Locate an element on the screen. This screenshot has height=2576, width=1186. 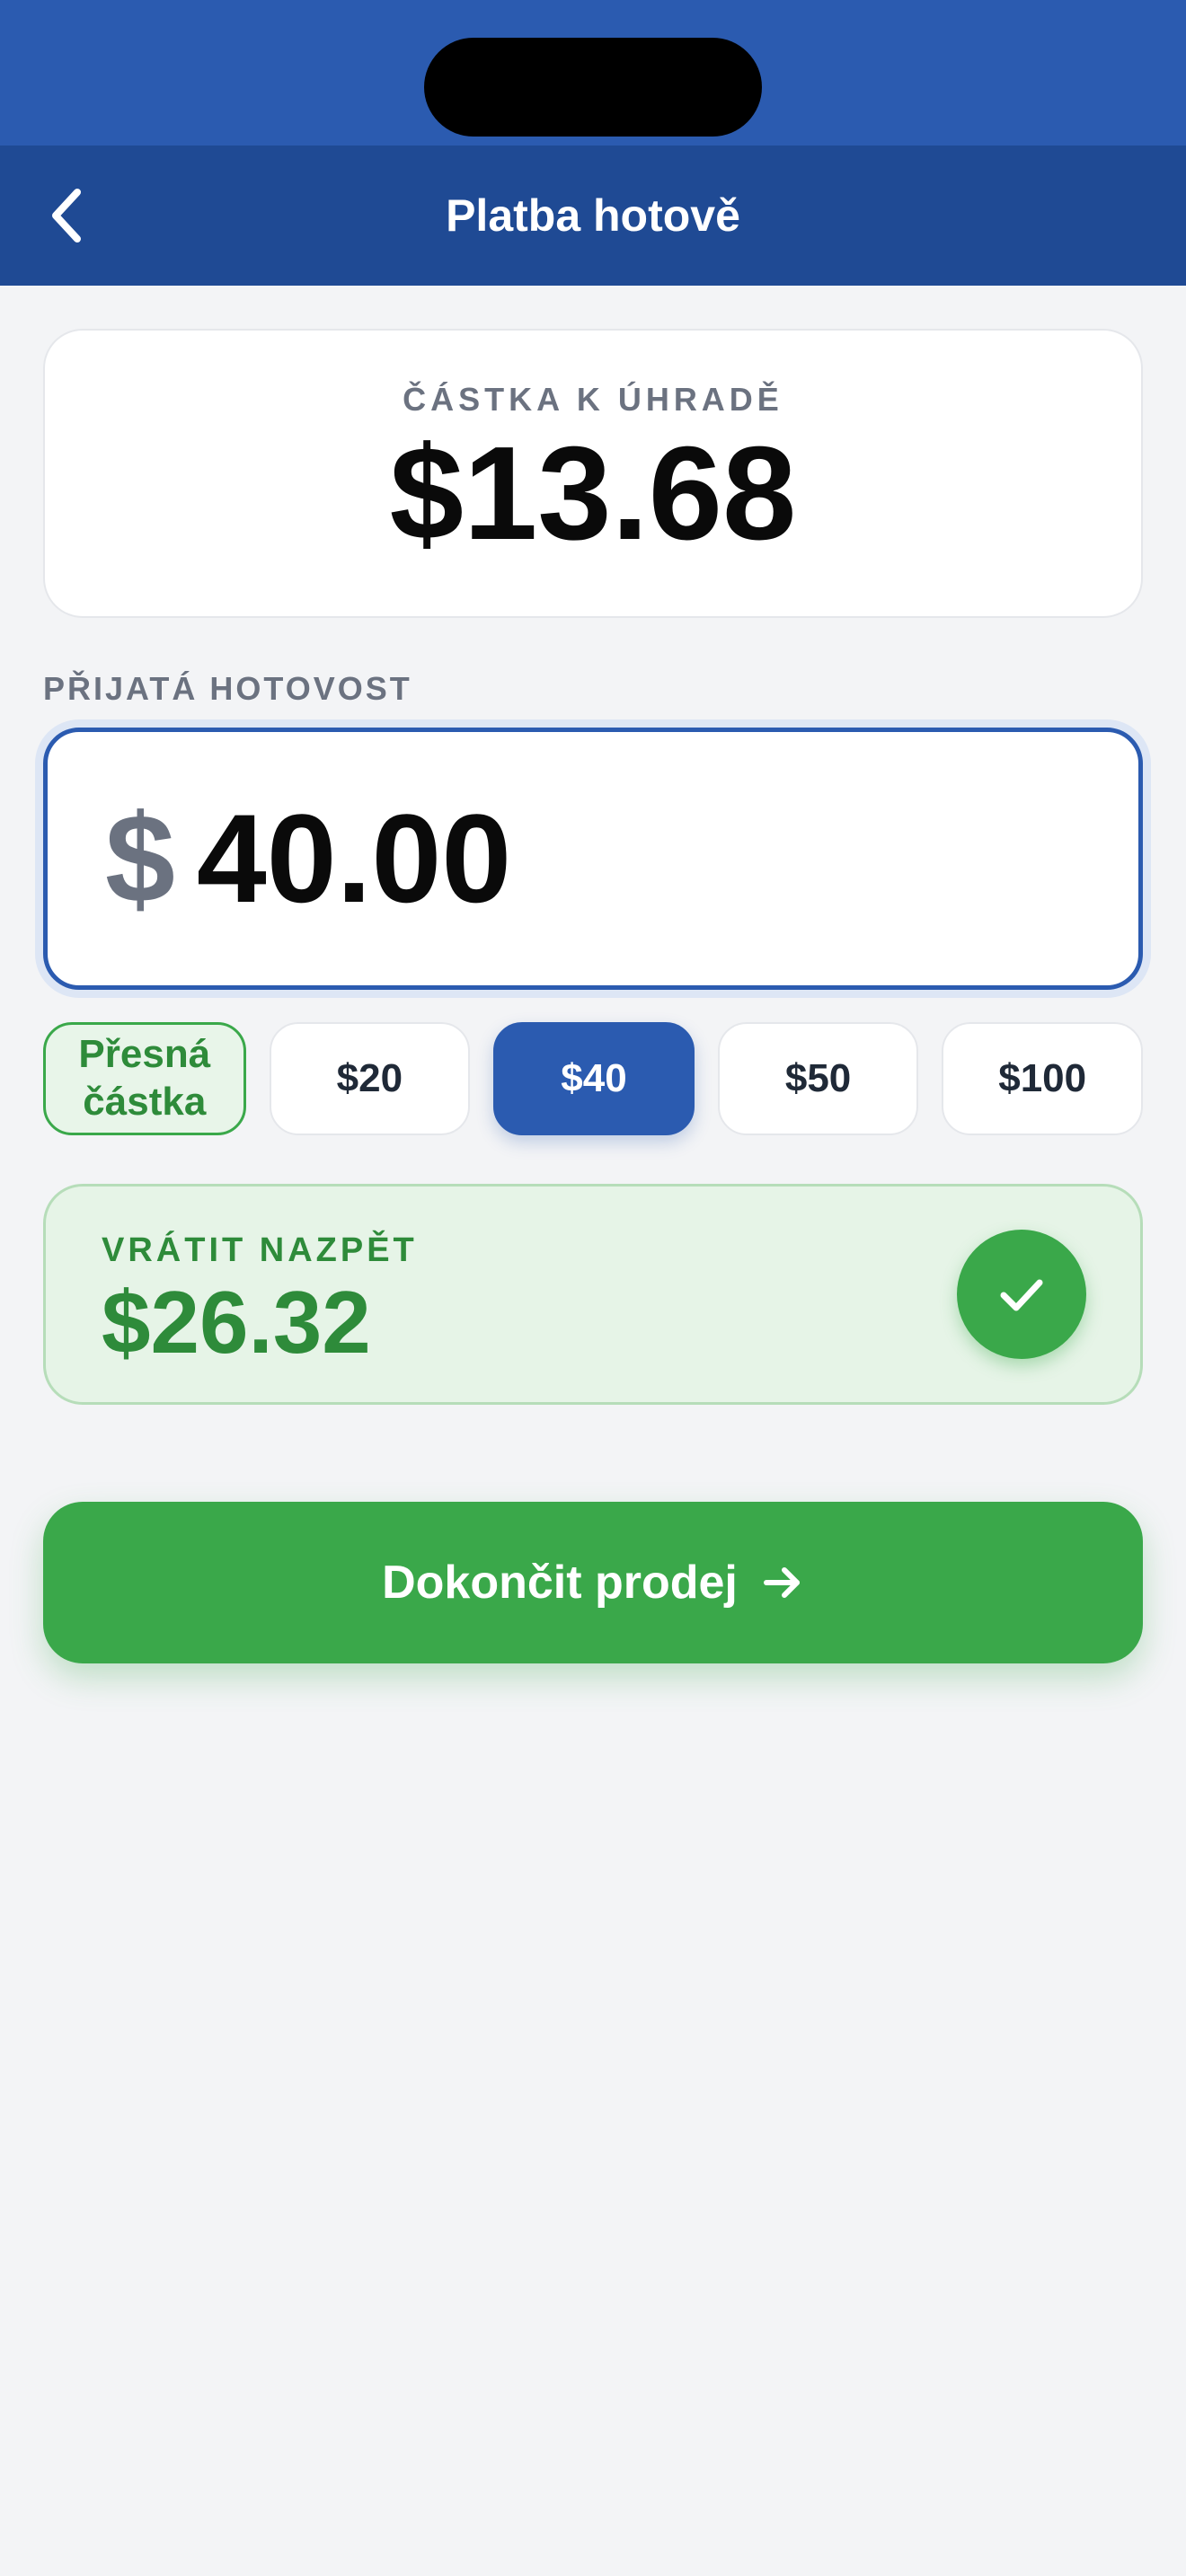
exact-amount-label: Přesná částka is located at coordinates (144, 1078).